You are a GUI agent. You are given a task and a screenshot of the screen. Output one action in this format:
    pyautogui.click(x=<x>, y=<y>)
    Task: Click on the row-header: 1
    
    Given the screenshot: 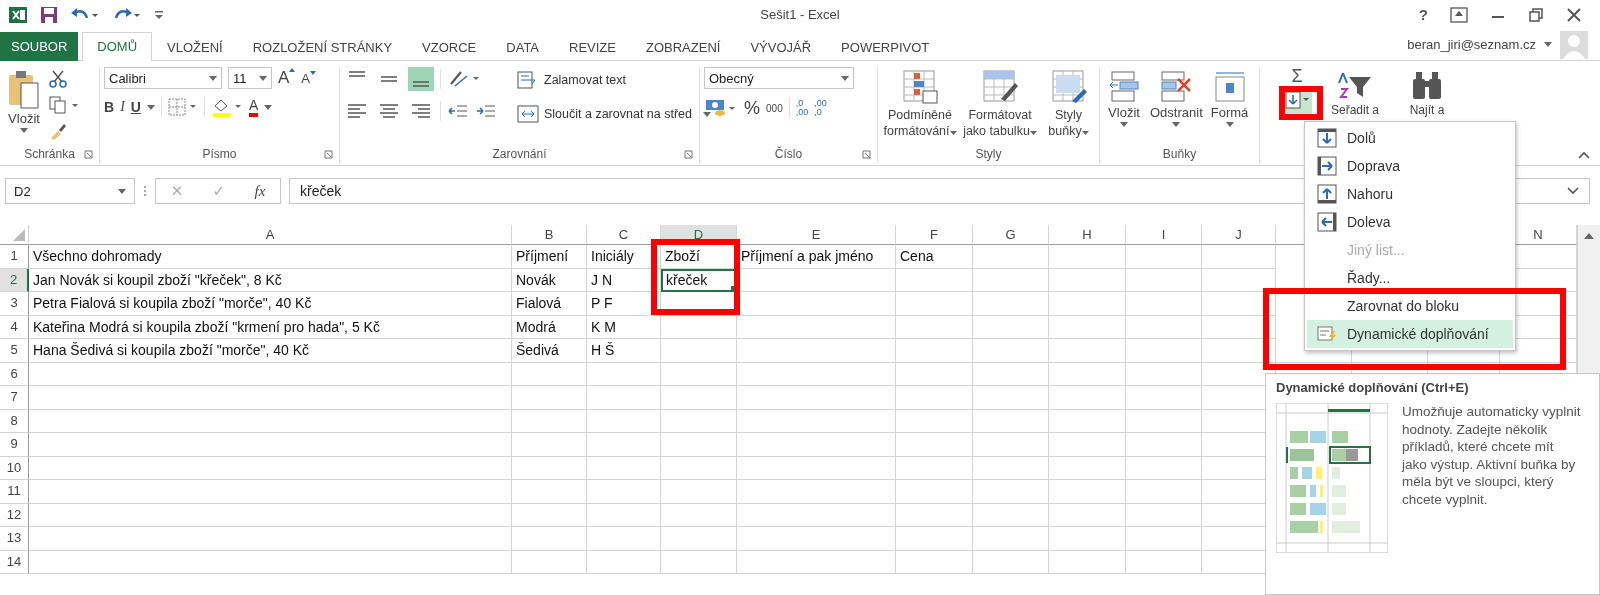 What is the action you would take?
    pyautogui.click(x=14, y=257)
    